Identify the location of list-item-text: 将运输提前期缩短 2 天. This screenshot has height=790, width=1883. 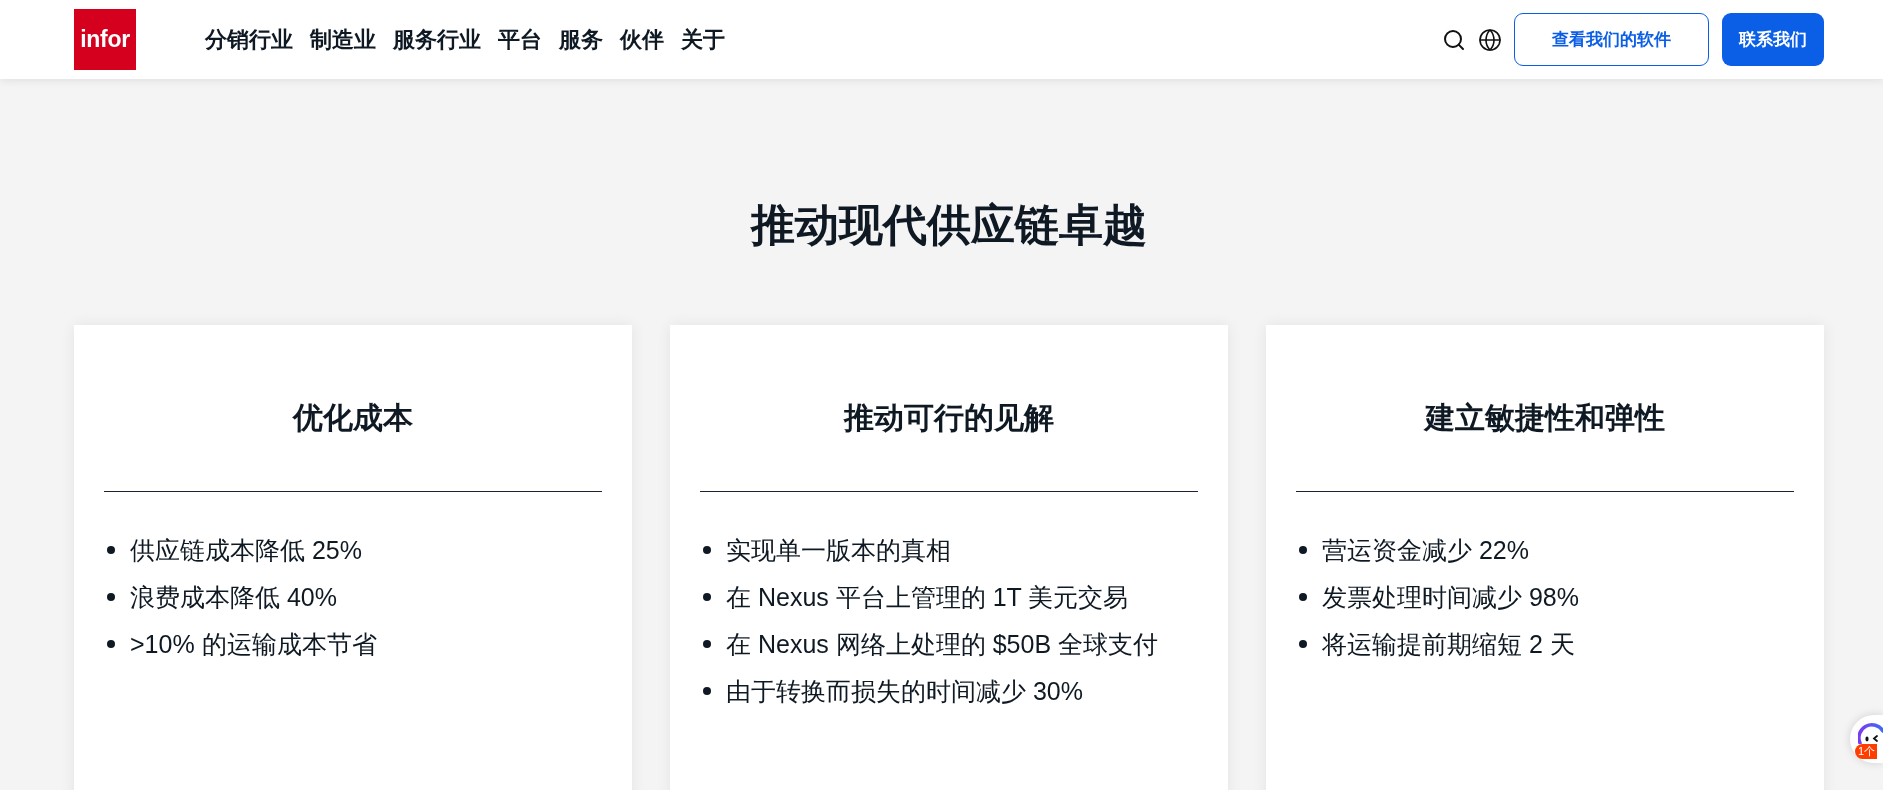
(1448, 644).